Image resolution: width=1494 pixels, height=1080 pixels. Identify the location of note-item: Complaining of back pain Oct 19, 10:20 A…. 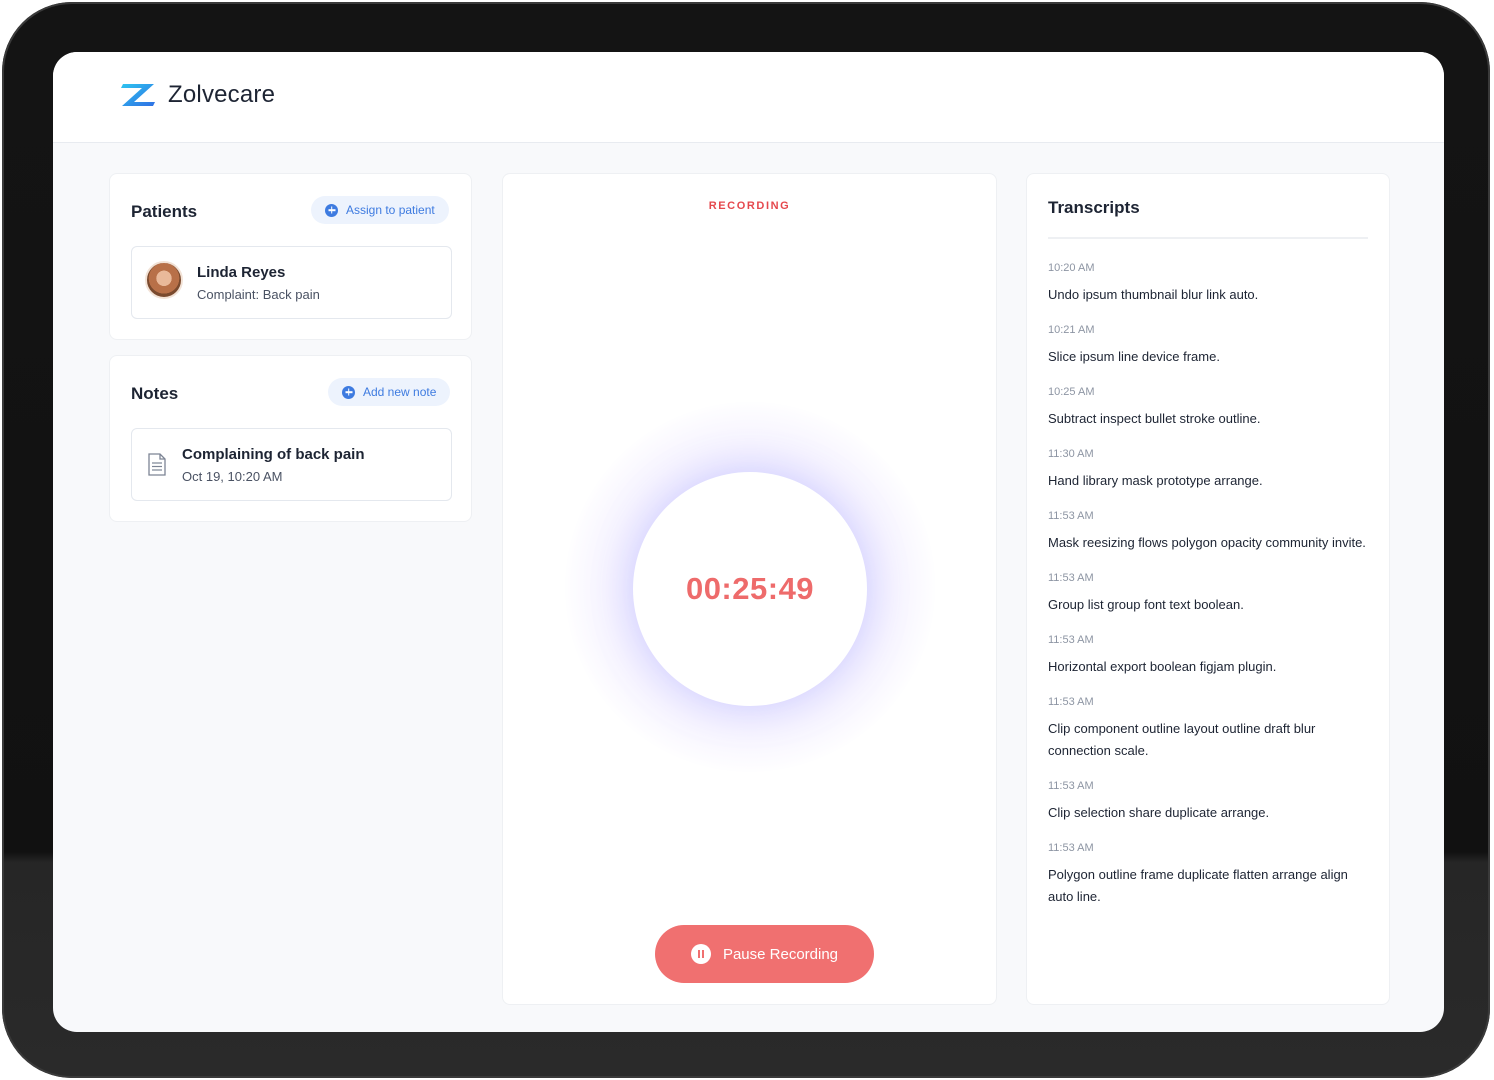
(291, 464).